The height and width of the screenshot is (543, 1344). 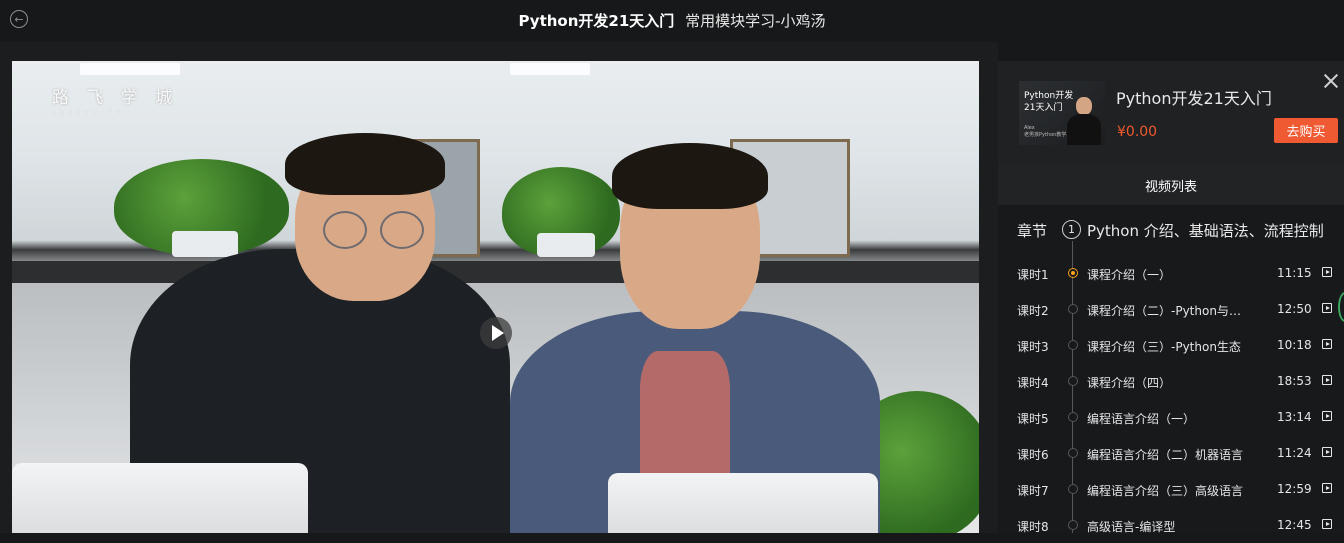 I want to click on lesson-row: 课时2 课程介绍（二）-Python与其他语言 12:50, so click(x=1171, y=309).